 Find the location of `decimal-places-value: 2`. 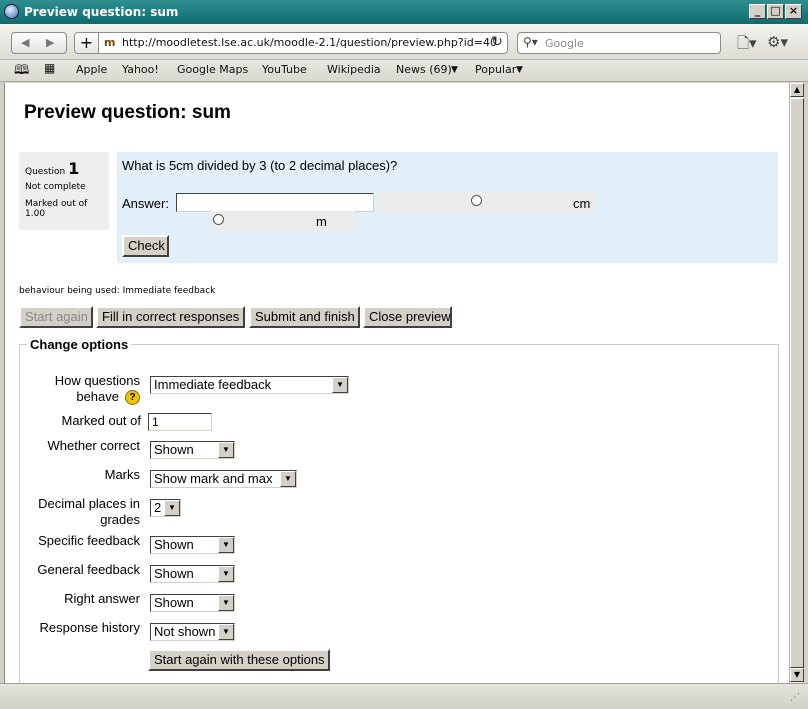

decimal-places-value: 2 is located at coordinates (158, 507).